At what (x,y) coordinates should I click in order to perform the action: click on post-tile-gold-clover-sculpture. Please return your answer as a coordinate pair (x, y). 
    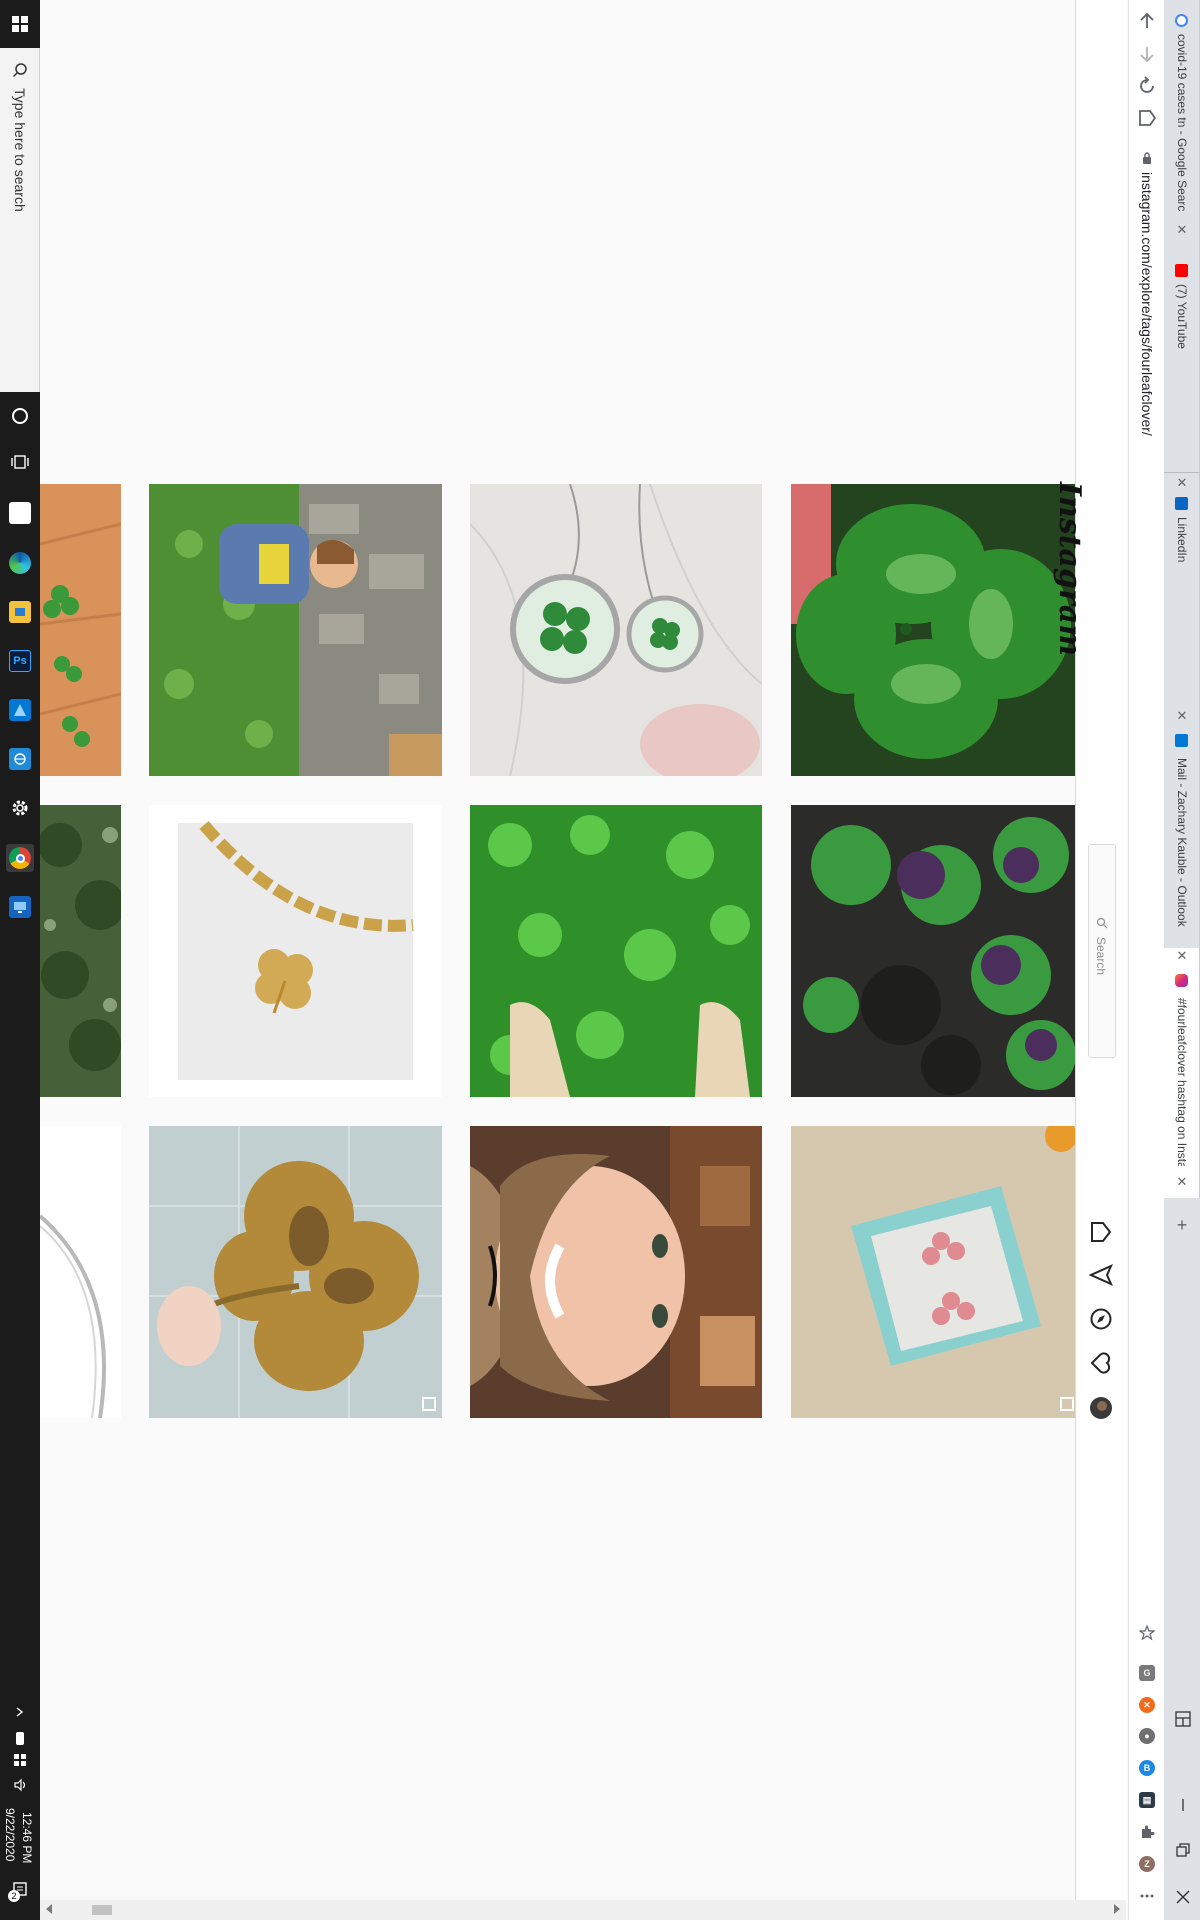
    Looking at the image, I should click on (295, 1272).